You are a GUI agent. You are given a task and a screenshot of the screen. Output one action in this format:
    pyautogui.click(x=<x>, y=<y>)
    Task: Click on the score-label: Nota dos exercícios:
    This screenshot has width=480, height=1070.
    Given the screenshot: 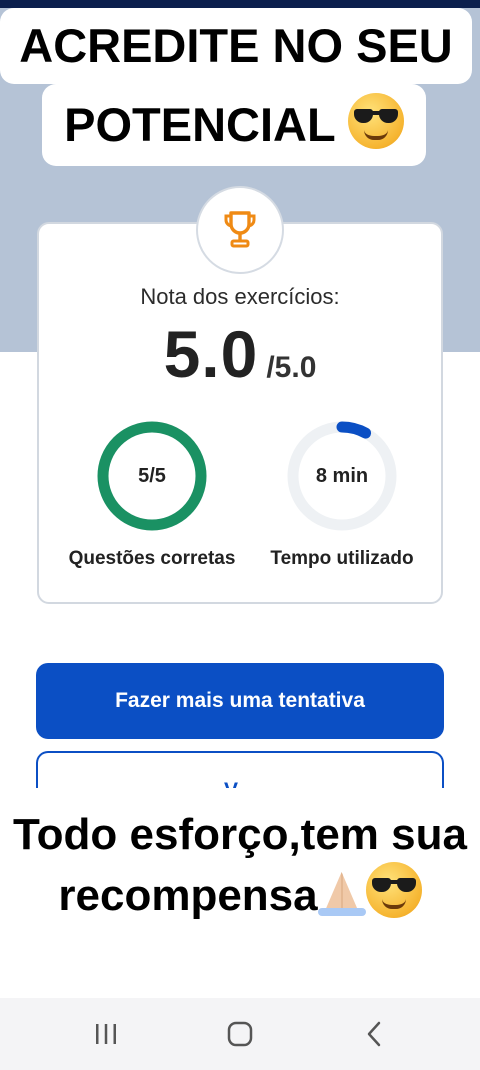 What is the action you would take?
    pyautogui.click(x=240, y=296)
    